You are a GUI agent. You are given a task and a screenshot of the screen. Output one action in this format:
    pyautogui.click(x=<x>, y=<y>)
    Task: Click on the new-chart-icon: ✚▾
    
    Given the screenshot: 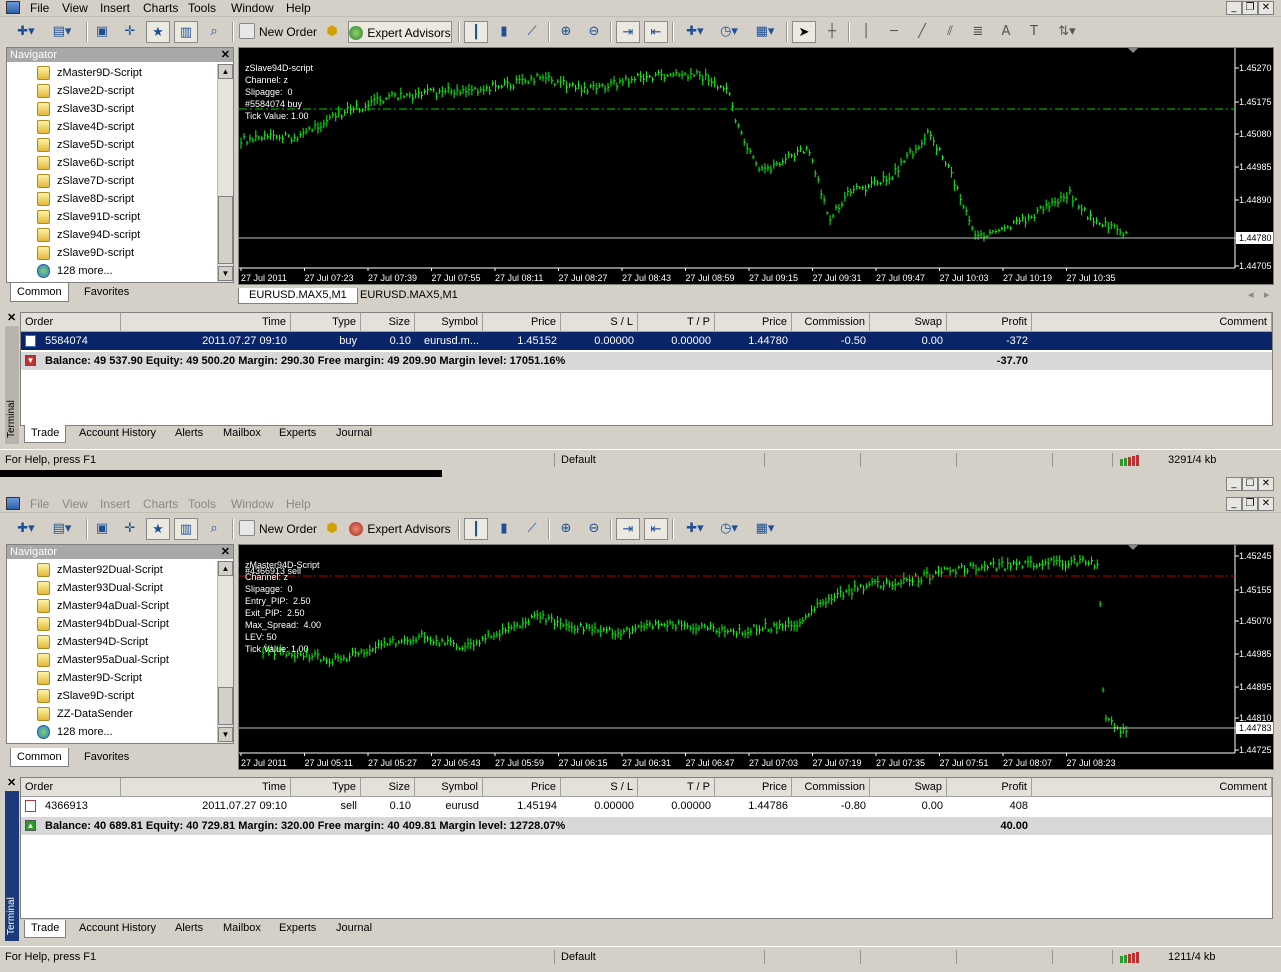 What is the action you would take?
    pyautogui.click(x=26, y=32)
    